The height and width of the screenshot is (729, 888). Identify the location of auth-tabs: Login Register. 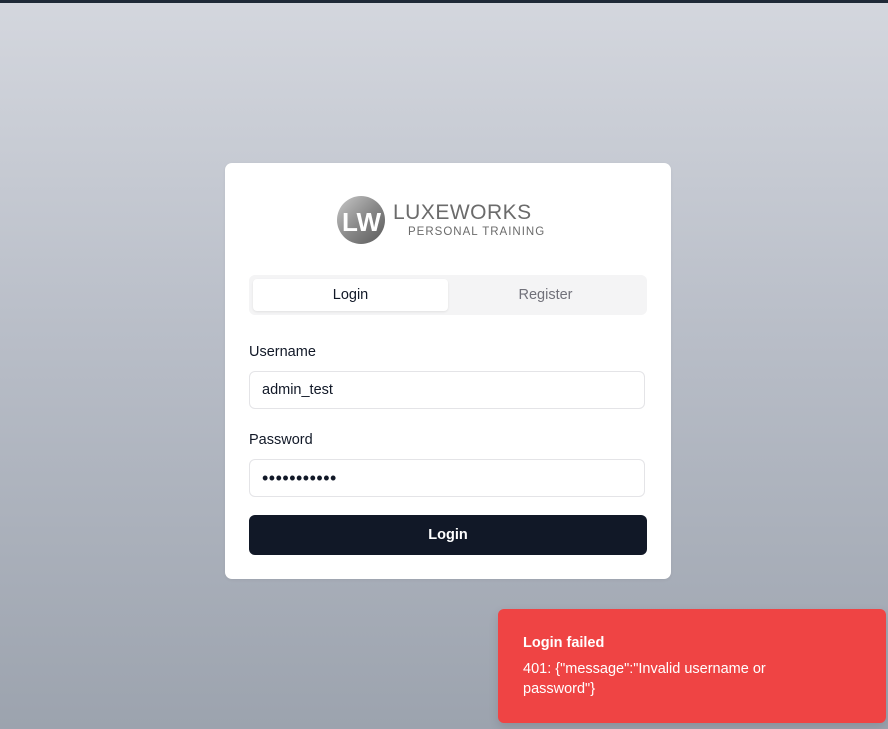
(448, 295).